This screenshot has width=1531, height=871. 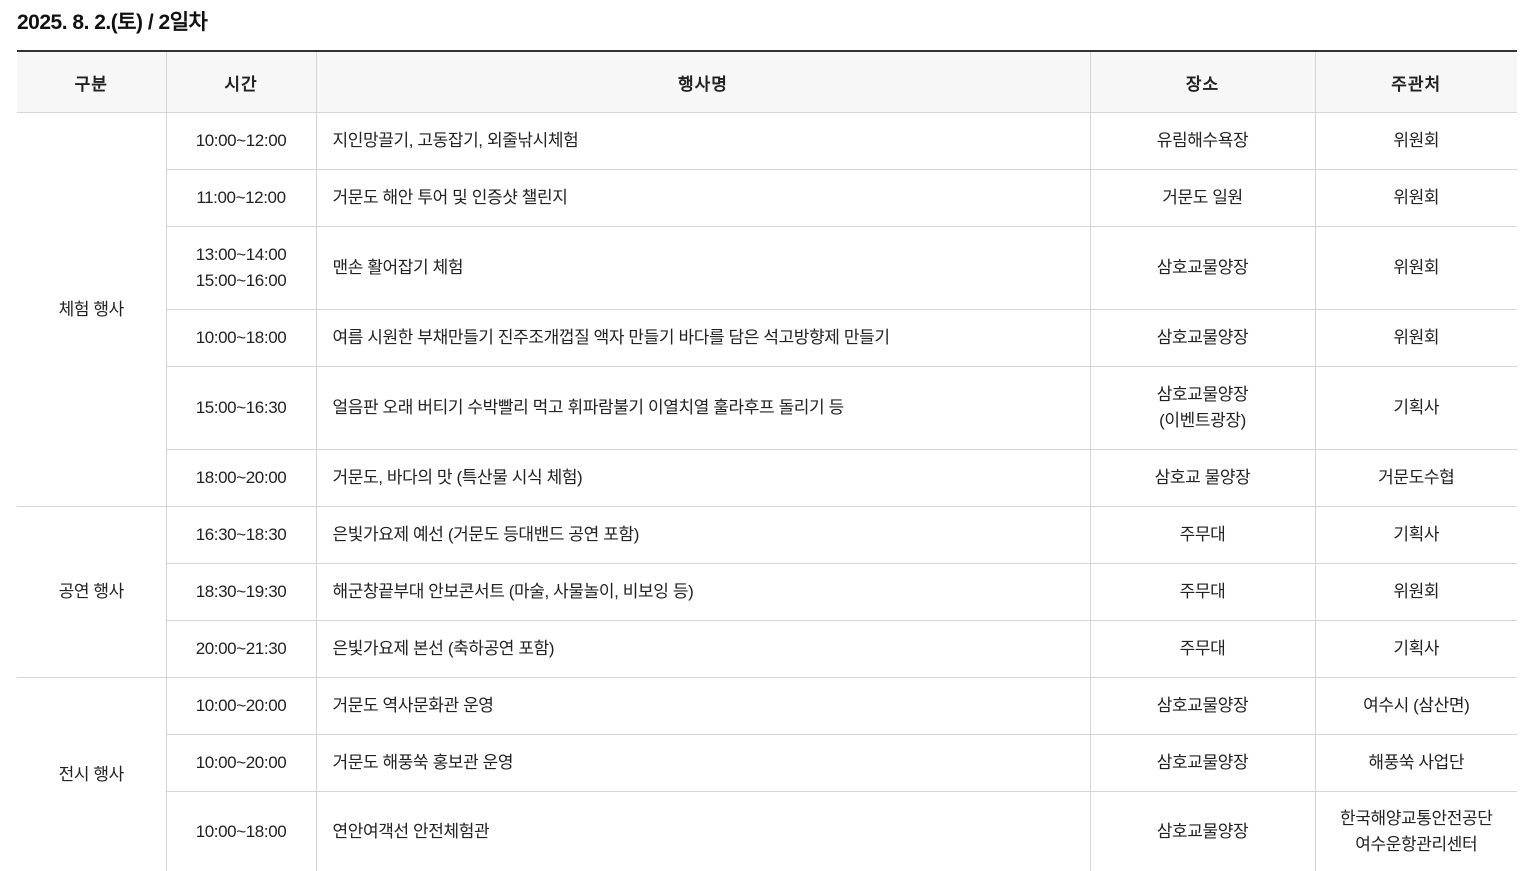 I want to click on header-event: 행사명, so click(x=702, y=82).